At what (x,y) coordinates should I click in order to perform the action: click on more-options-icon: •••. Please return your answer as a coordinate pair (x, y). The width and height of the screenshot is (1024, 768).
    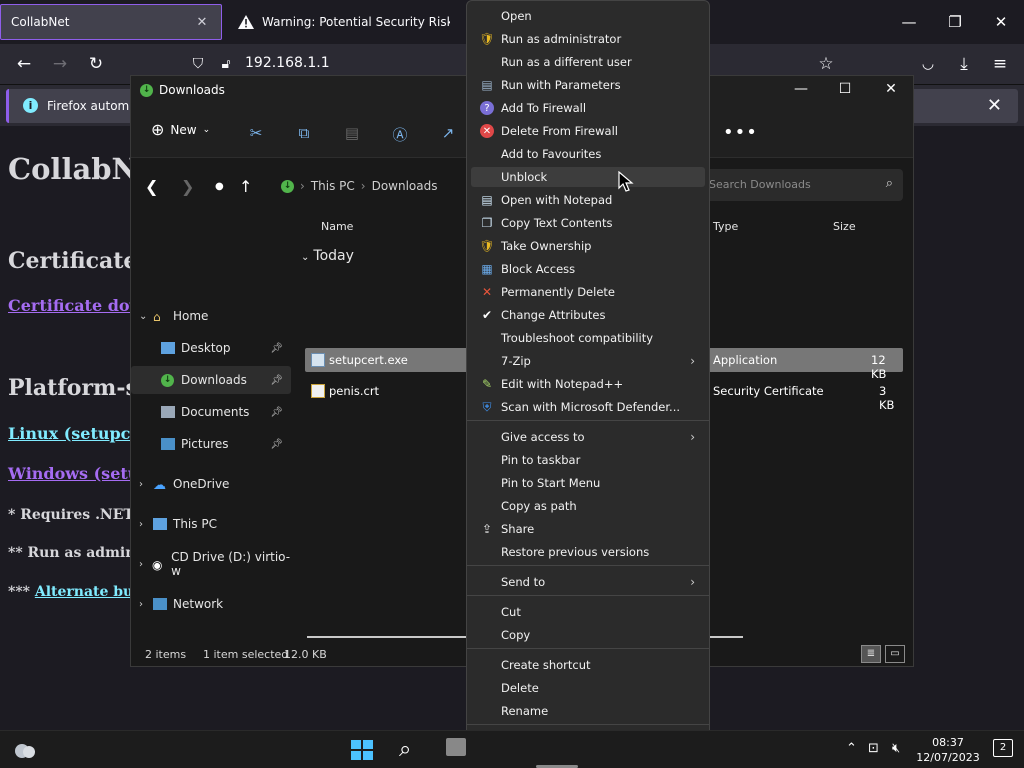
    Looking at the image, I should click on (740, 132).